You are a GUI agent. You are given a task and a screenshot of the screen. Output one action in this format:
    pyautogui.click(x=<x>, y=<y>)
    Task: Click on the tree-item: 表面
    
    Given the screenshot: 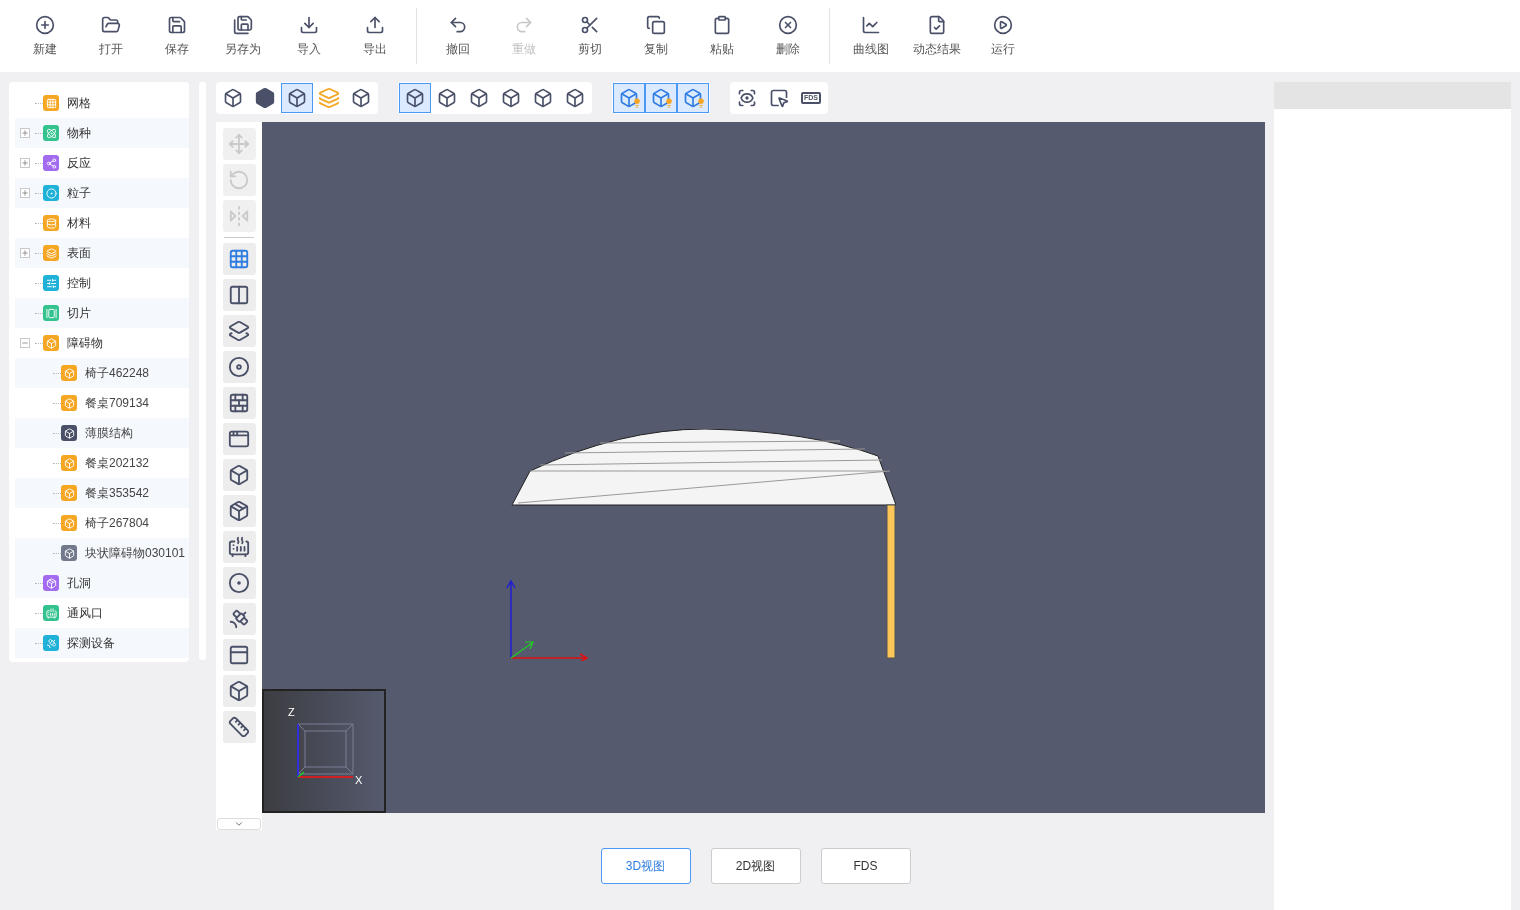 What is the action you would take?
    pyautogui.click(x=102, y=253)
    